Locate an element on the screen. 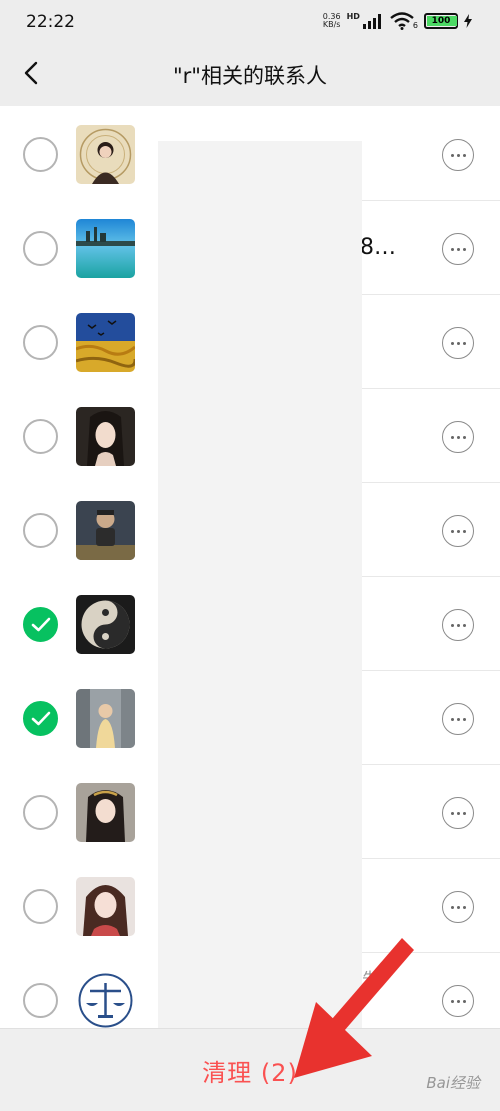 This screenshot has width=500, height=1111. status-icons: 0.36 KB/s HD 6 100 is located at coordinates (397, 21).